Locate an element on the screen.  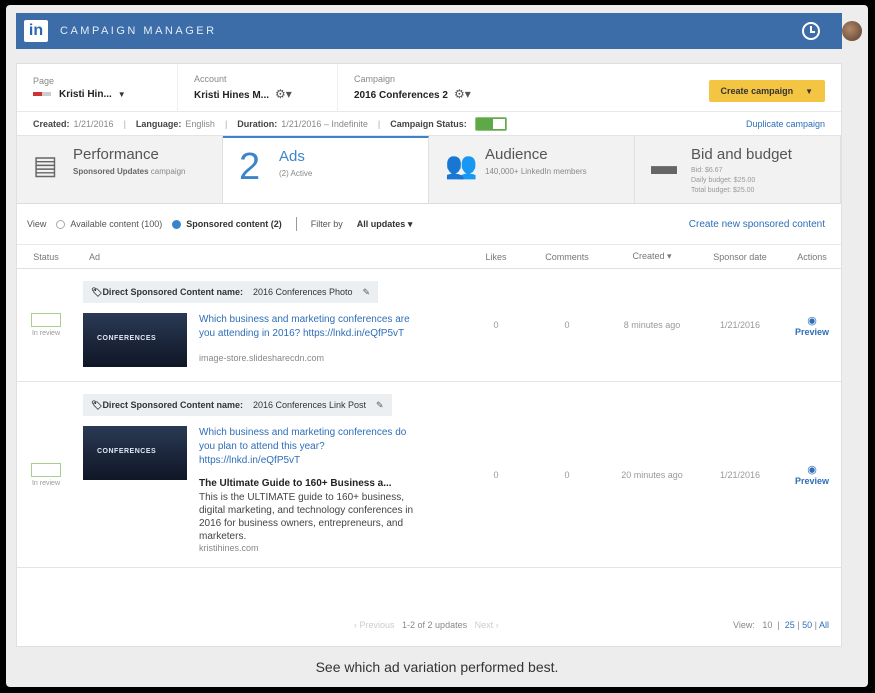
col-likes: Likes is located at coordinates (496, 257).